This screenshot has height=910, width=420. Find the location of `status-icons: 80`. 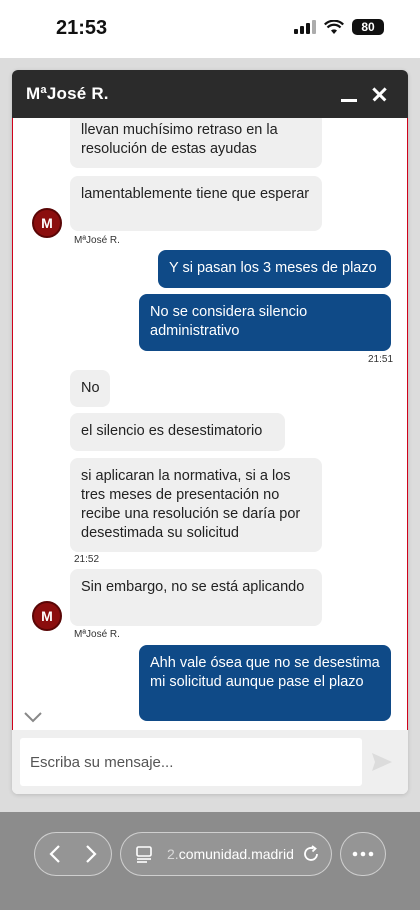

status-icons: 80 is located at coordinates (339, 27).